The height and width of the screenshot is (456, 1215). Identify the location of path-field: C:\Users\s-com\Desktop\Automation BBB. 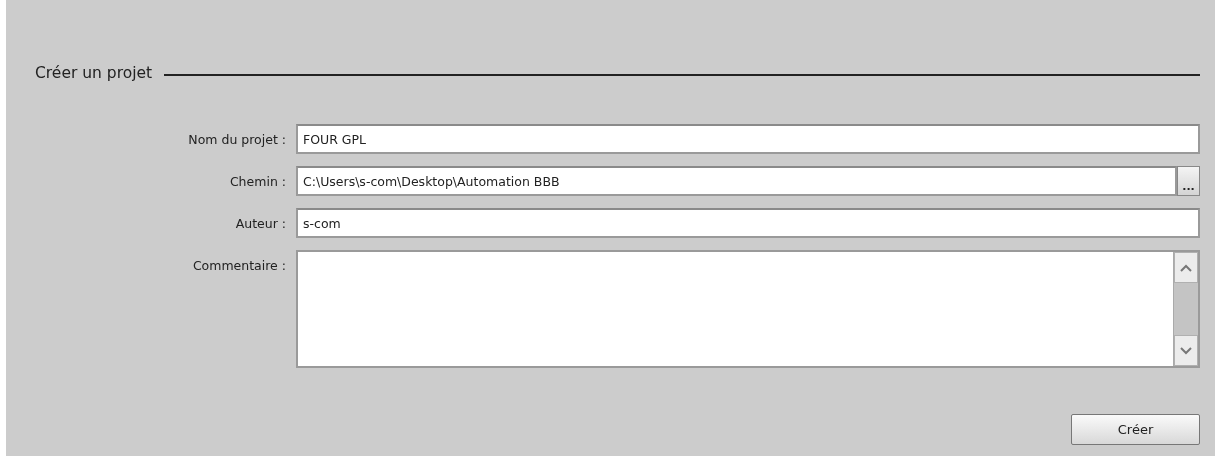
(736, 181).